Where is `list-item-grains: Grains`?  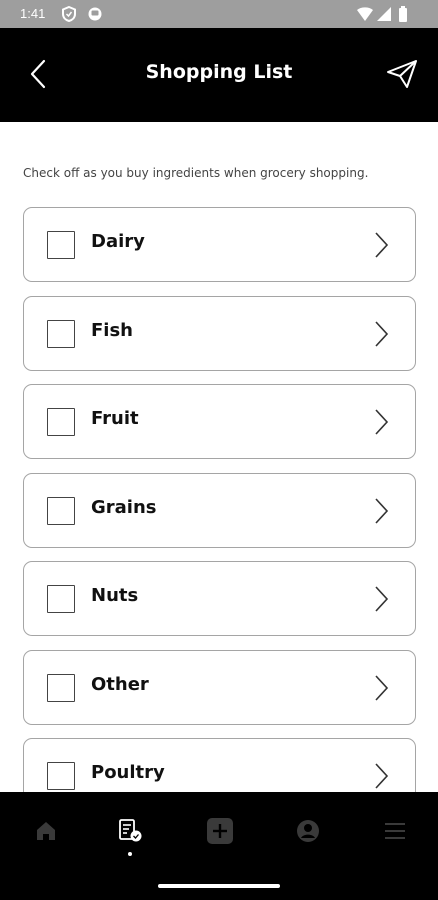
list-item-grains: Grains is located at coordinates (219, 510).